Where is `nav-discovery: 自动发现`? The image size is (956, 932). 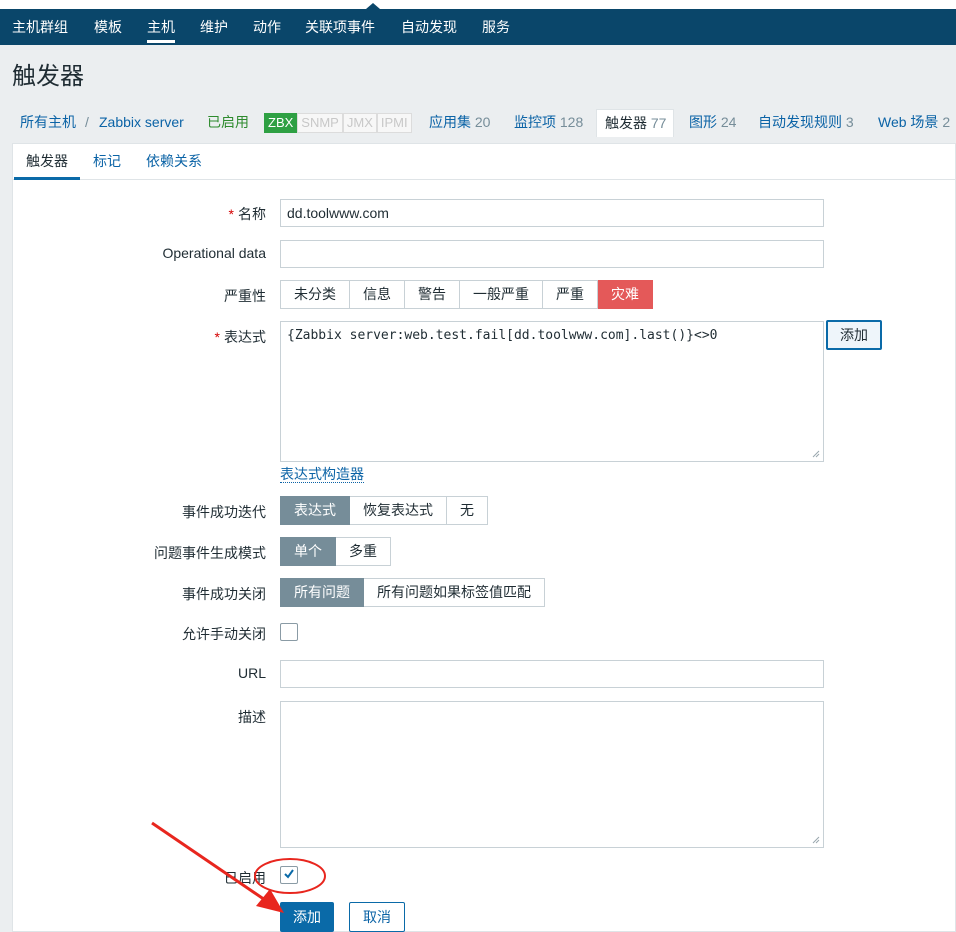
nav-discovery: 自动发现 is located at coordinates (429, 27).